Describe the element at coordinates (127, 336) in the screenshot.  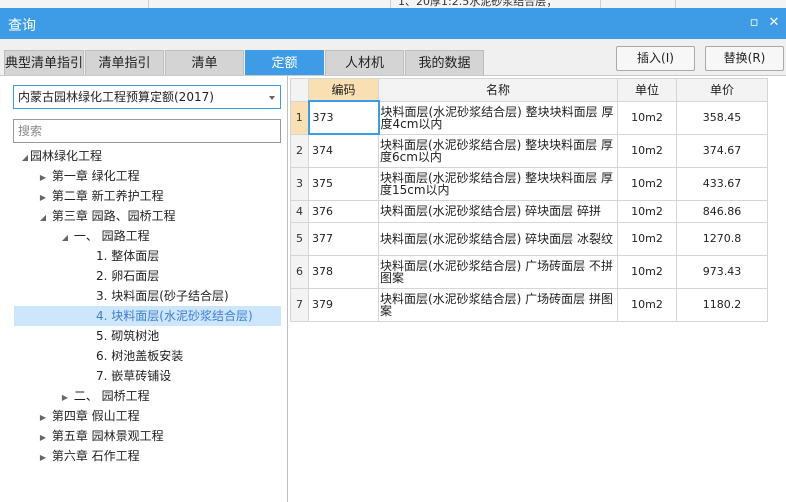
I see `tree-item-5: 5. 砌筑树池` at that location.